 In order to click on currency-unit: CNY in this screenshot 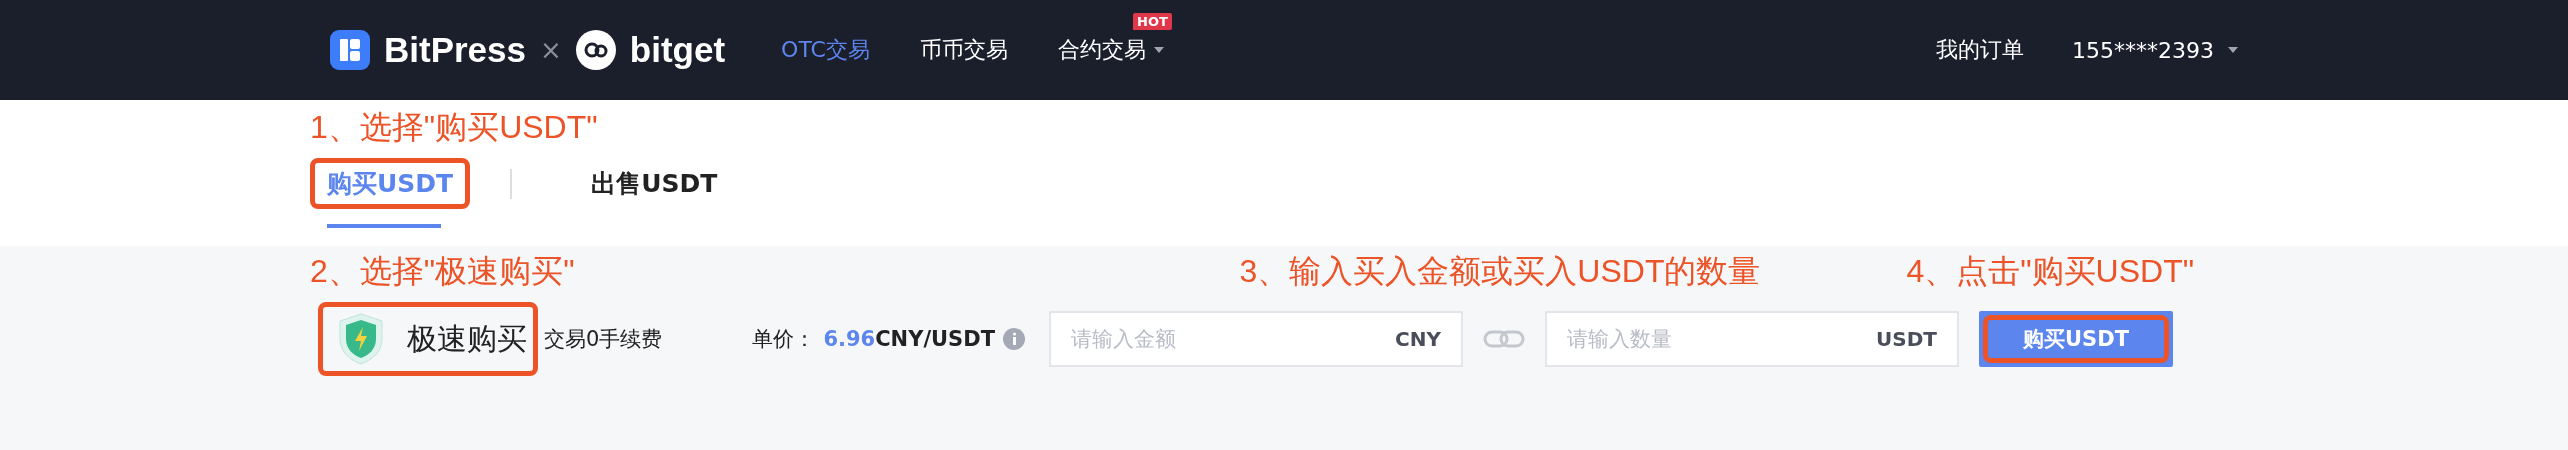, I will do `click(1418, 339)`.